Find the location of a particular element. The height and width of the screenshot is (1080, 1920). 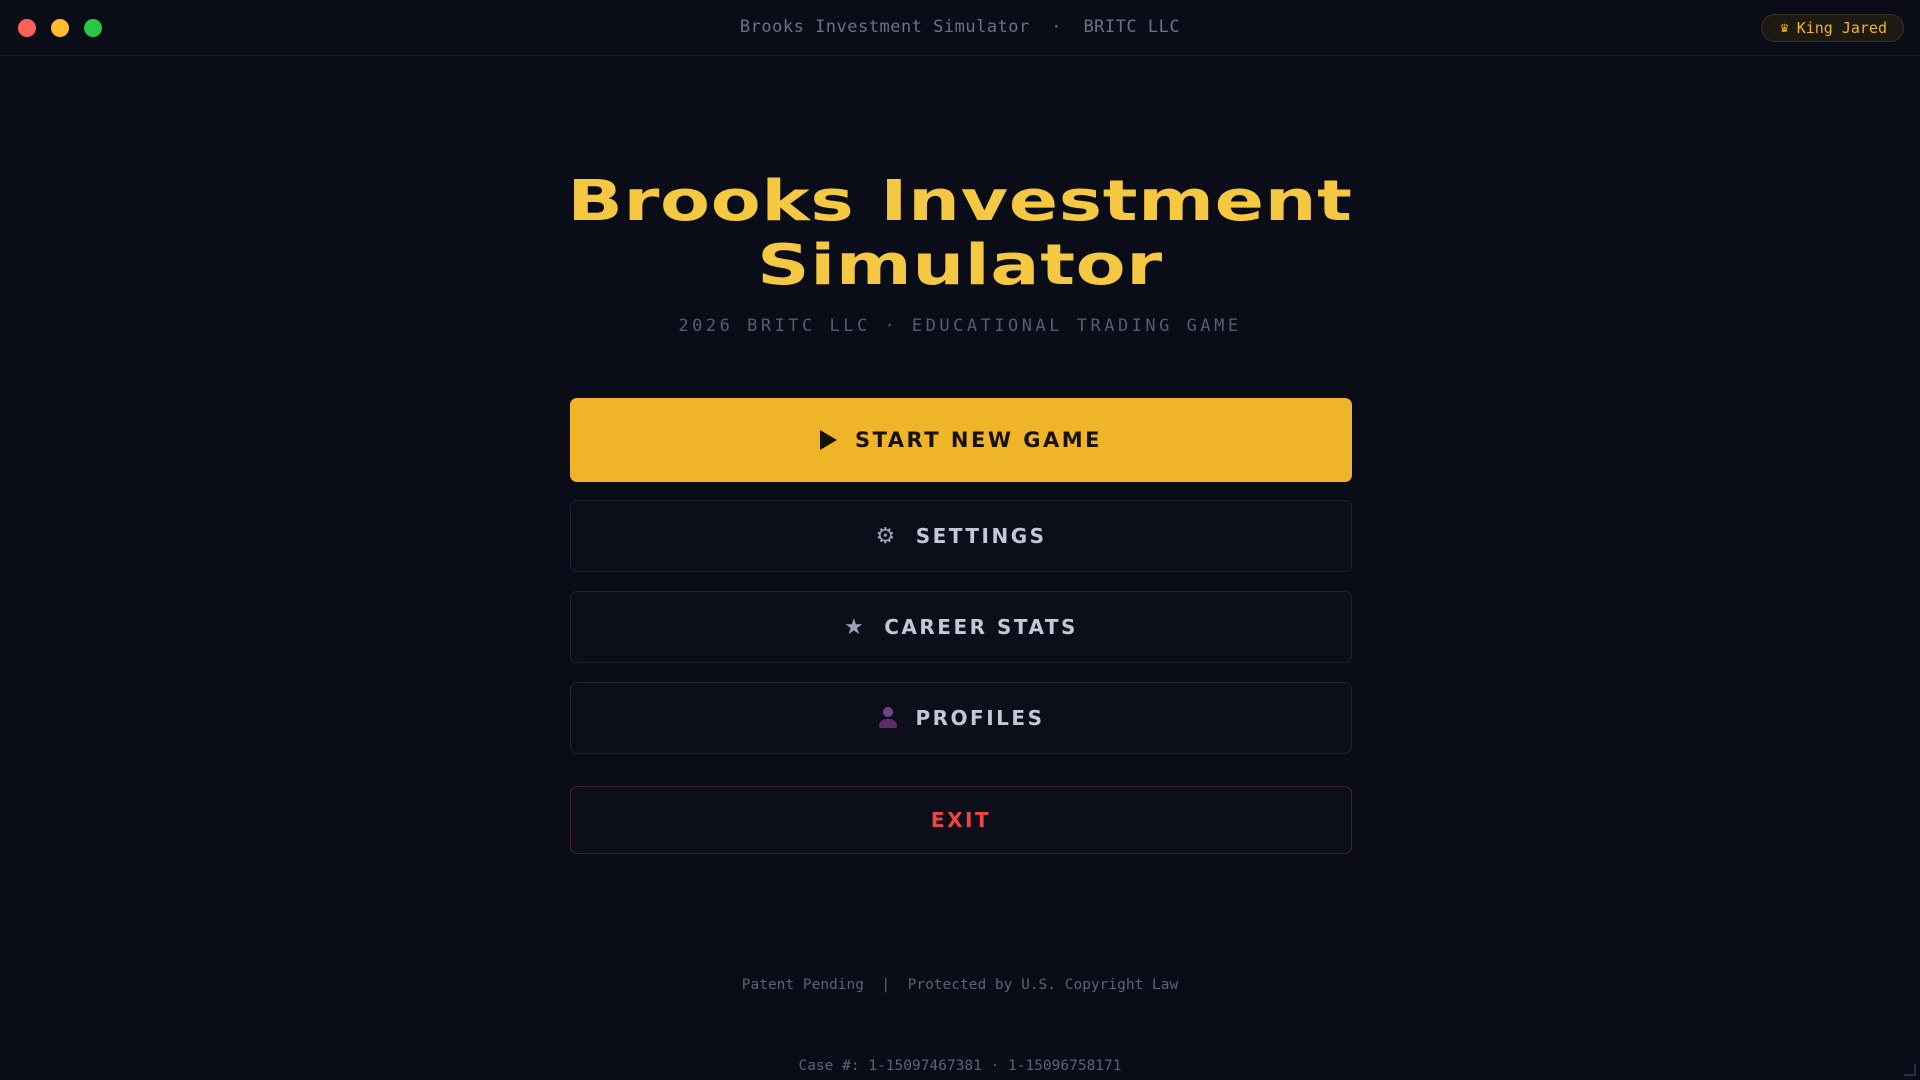

career-stats-button: ★ CAREER STATS is located at coordinates (961, 627).